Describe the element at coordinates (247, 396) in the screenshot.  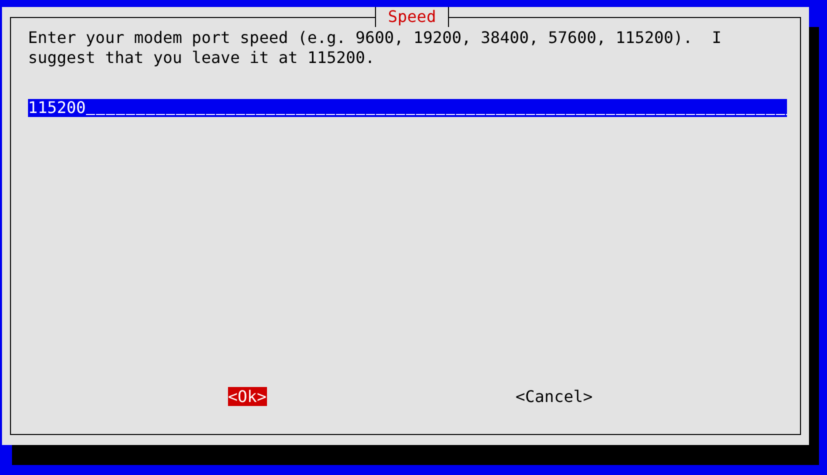
I see `ok-button: <Ok>` at that location.